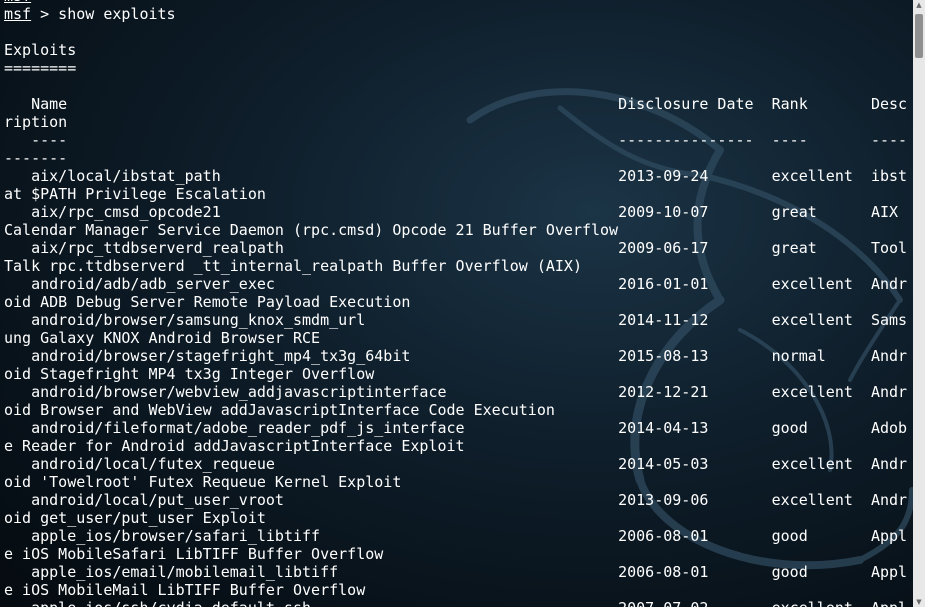 This screenshot has width=925, height=607. What do you see at coordinates (919, 5) in the screenshot?
I see `scroll-up-icon: ▲` at bounding box center [919, 5].